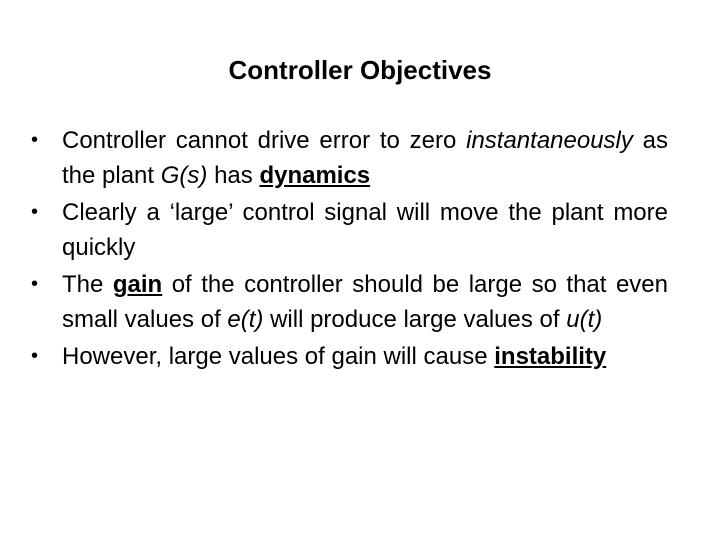 This screenshot has width=720, height=540. What do you see at coordinates (264, 140) in the screenshot?
I see `bullet-text-segment: Controller cannot drive error to zero` at bounding box center [264, 140].